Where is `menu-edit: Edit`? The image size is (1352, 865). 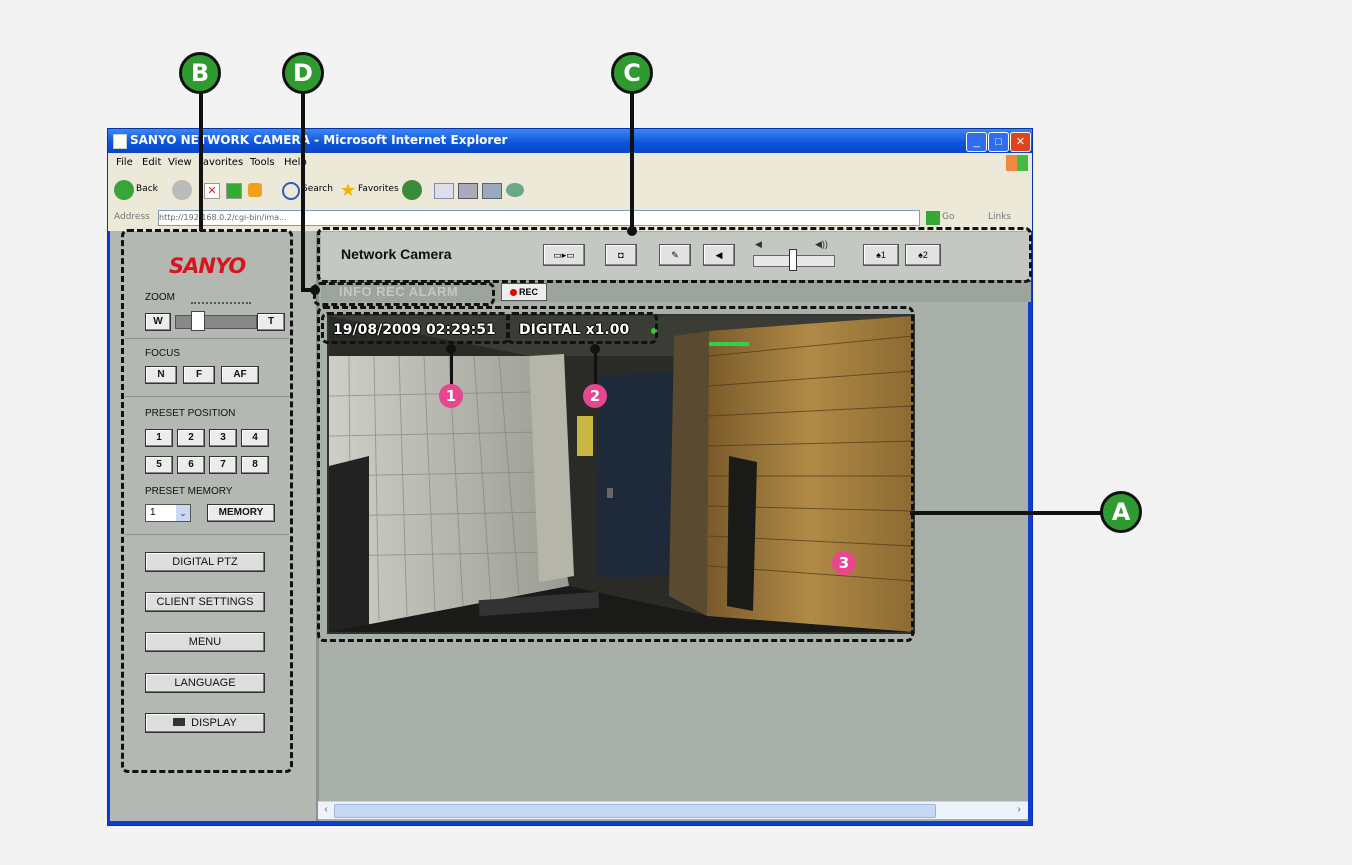 menu-edit: Edit is located at coordinates (151, 162).